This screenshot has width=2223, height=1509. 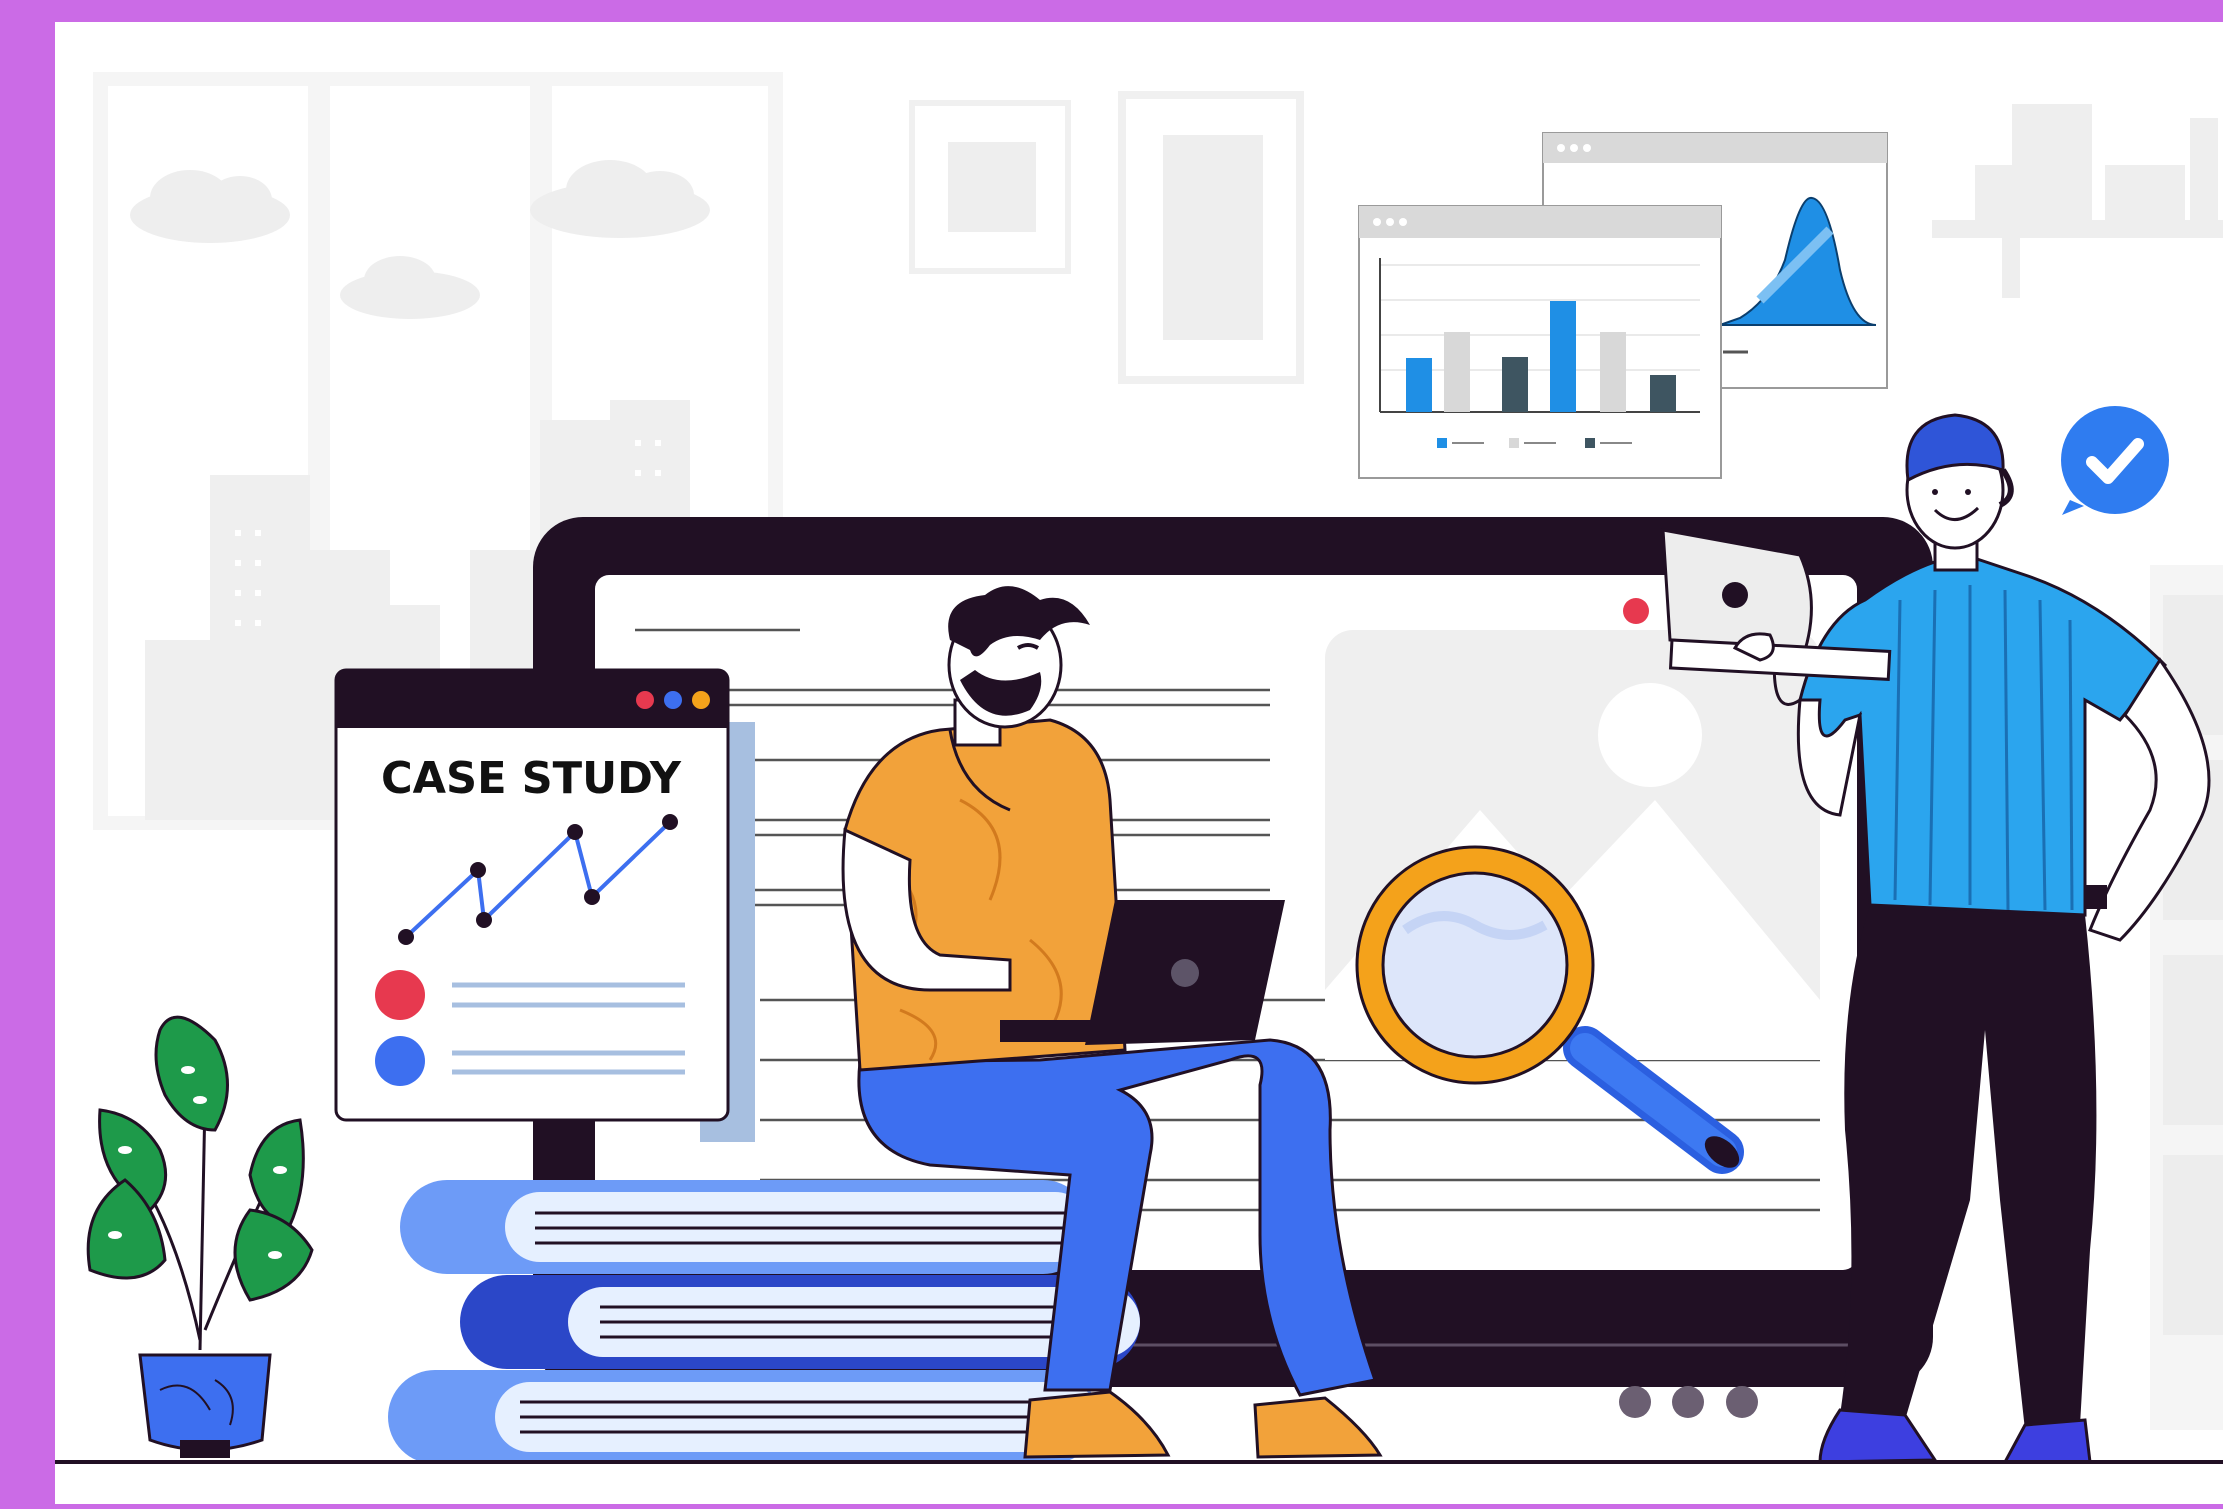 I want to click on card-bullet-blue, so click(x=400, y=1061).